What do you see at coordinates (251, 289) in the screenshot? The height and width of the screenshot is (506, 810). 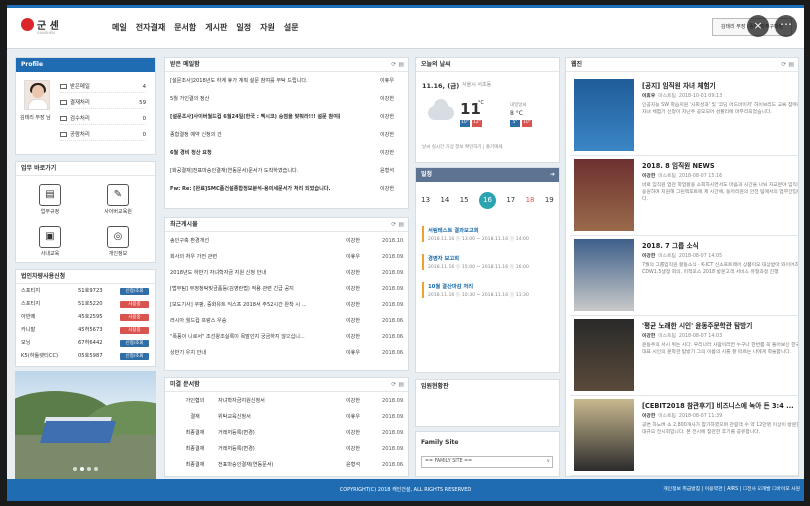 I see `post-title: [법무팀] 부정청탁및금품등(김영란법) 적용 관련 긴급 공지` at bounding box center [251, 289].